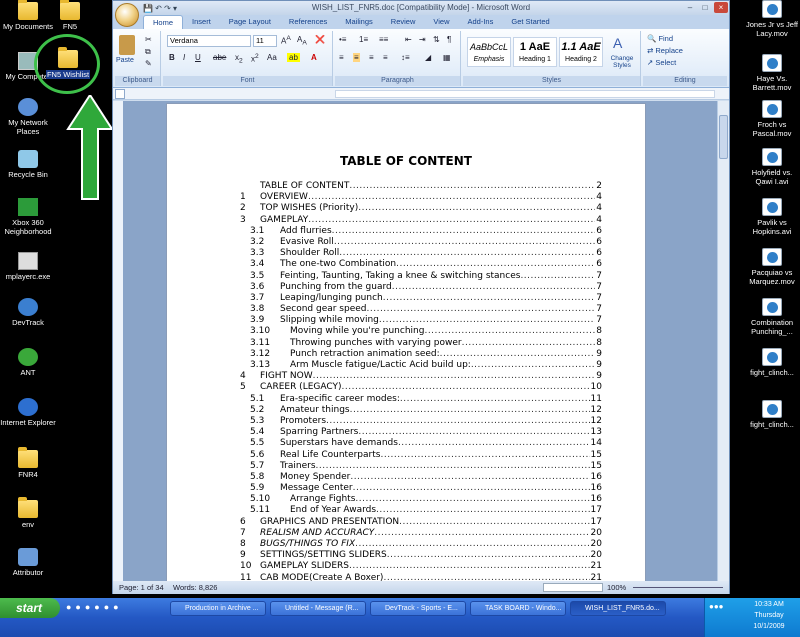 This screenshot has width=800, height=637. I want to click on toc-row: 11 CAB MODE(Create A Boxer) 21, so click(421, 577).